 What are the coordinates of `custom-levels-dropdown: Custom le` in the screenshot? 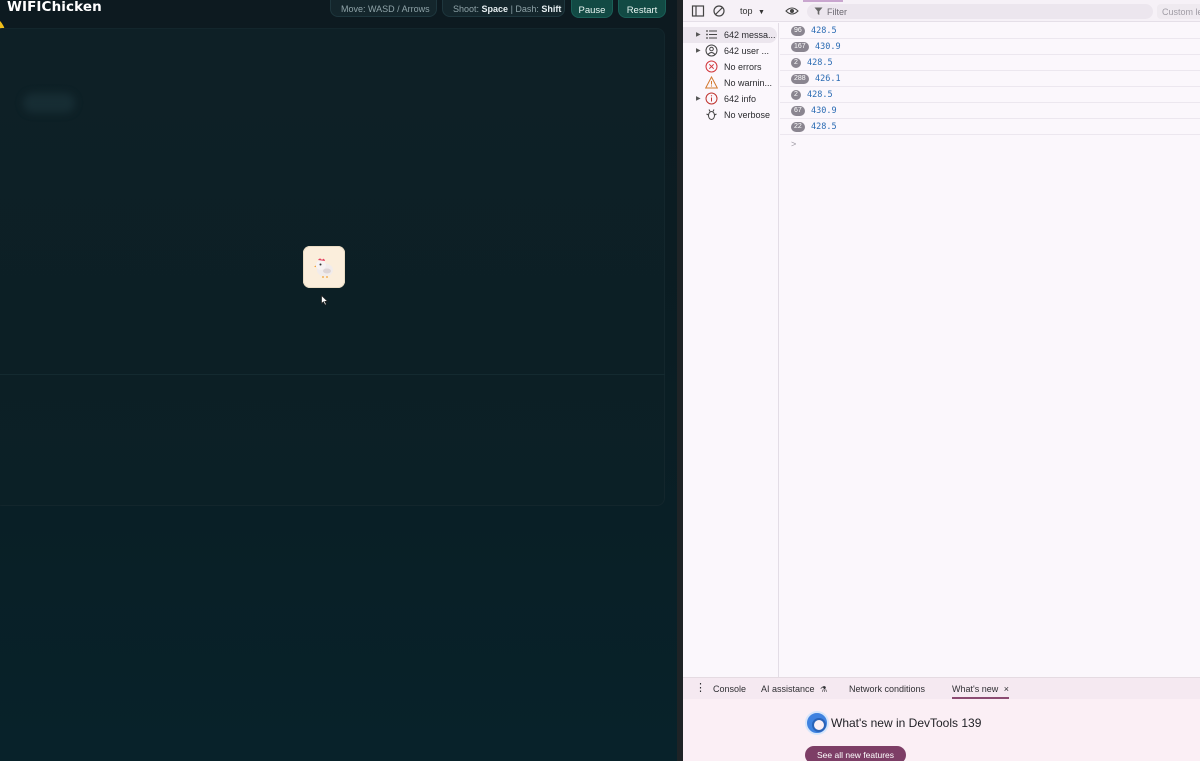 It's located at (1178, 11).